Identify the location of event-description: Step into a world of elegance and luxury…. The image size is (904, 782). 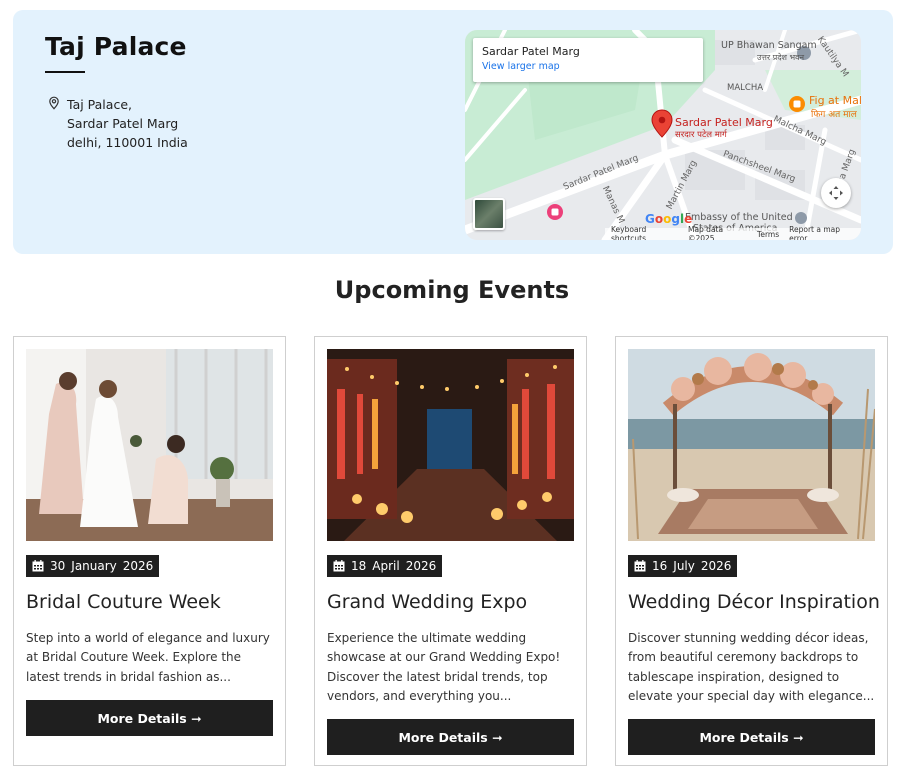
(148, 657).